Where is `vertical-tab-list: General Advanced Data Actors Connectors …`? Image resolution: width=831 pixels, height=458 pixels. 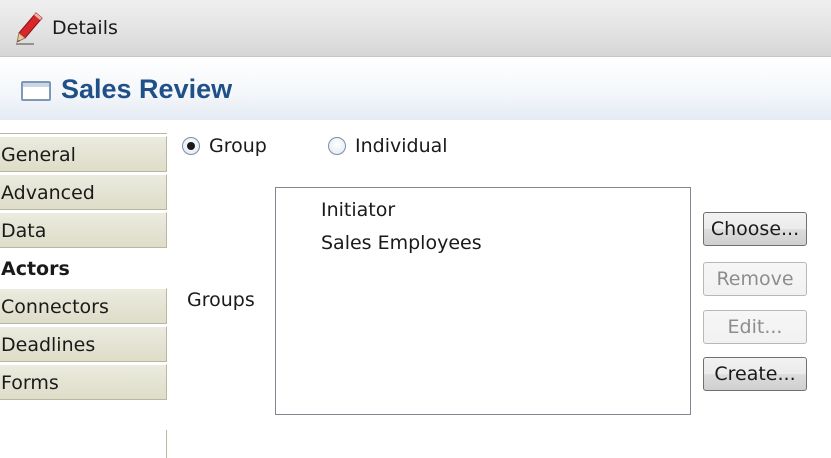
vertical-tab-list: General Advanced Data Actors Connectors … is located at coordinates (83, 269).